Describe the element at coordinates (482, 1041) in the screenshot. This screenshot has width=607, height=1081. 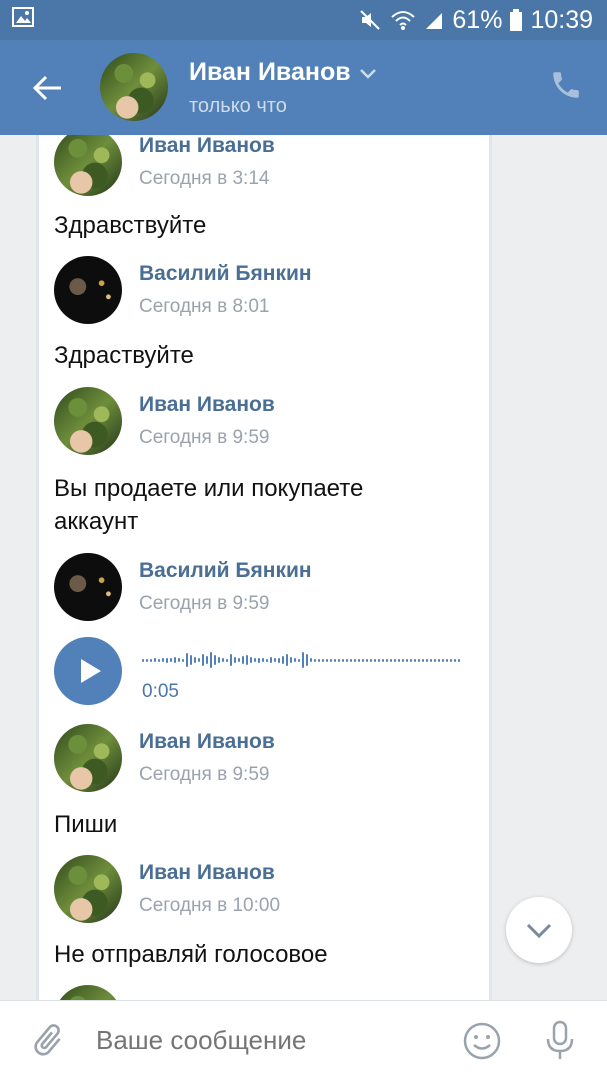
I see `emoji-icon` at that location.